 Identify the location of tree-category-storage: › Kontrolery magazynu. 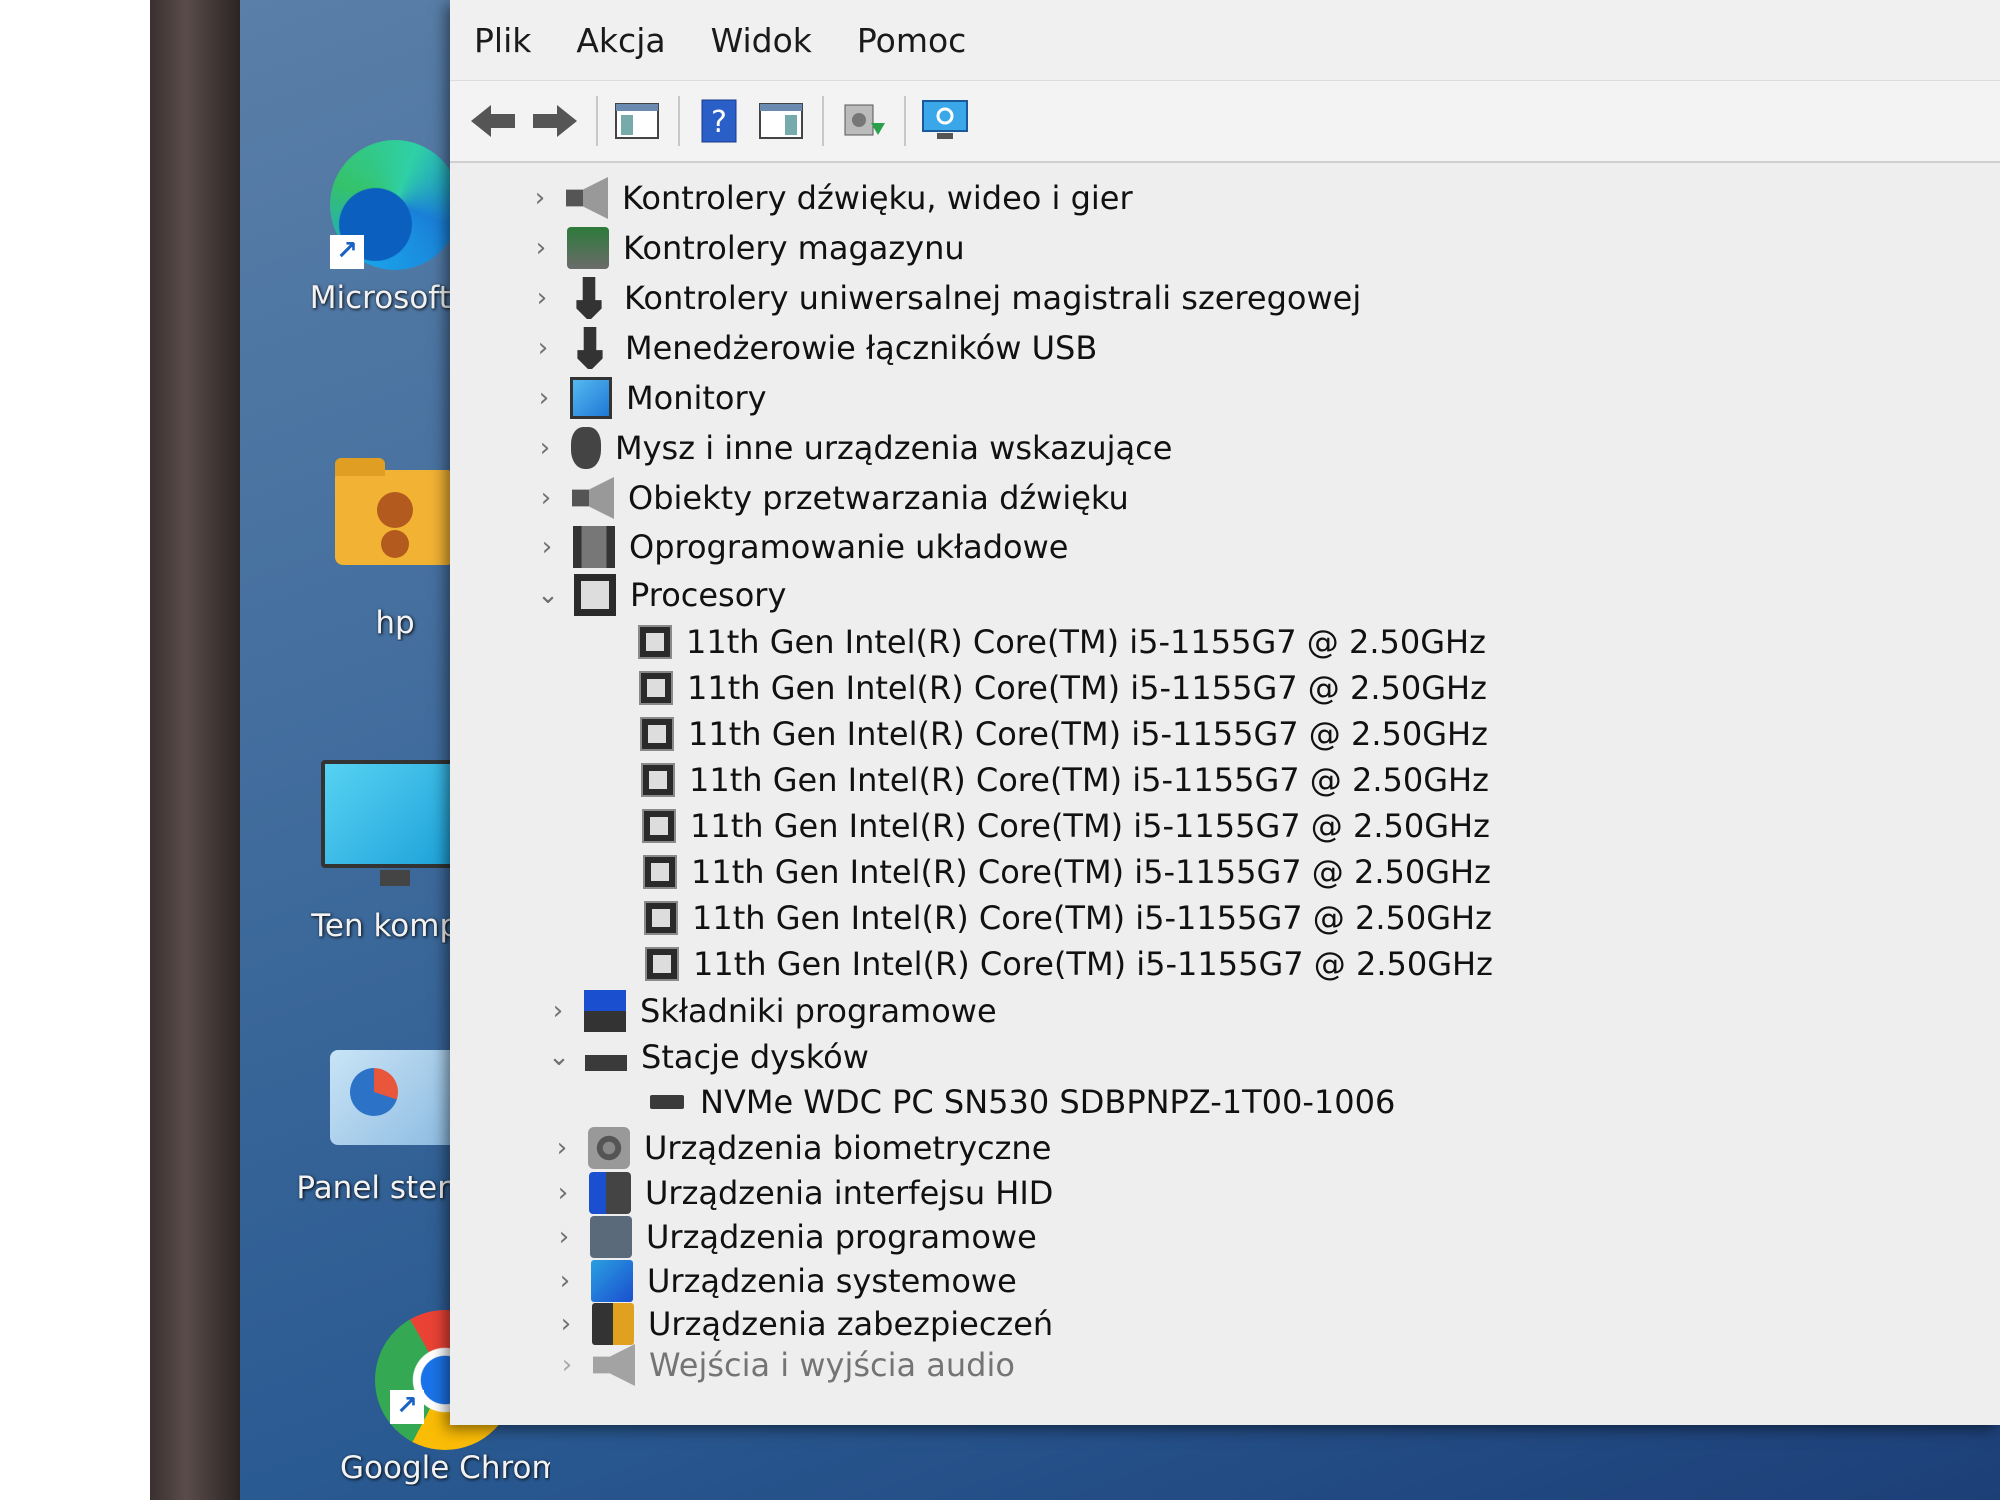
(1225, 248).